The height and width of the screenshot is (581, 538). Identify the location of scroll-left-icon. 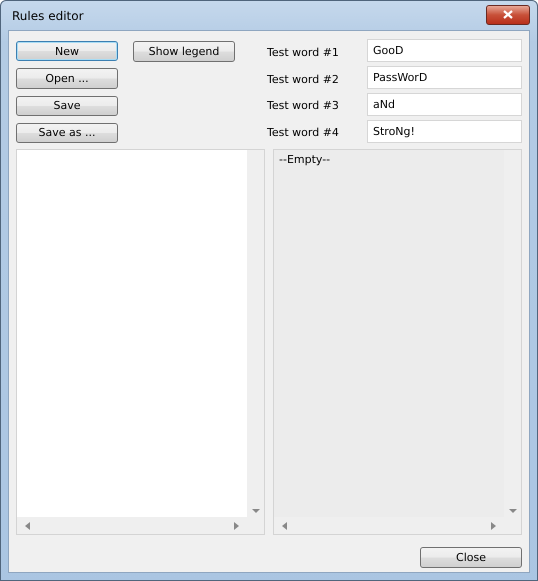
(27, 526).